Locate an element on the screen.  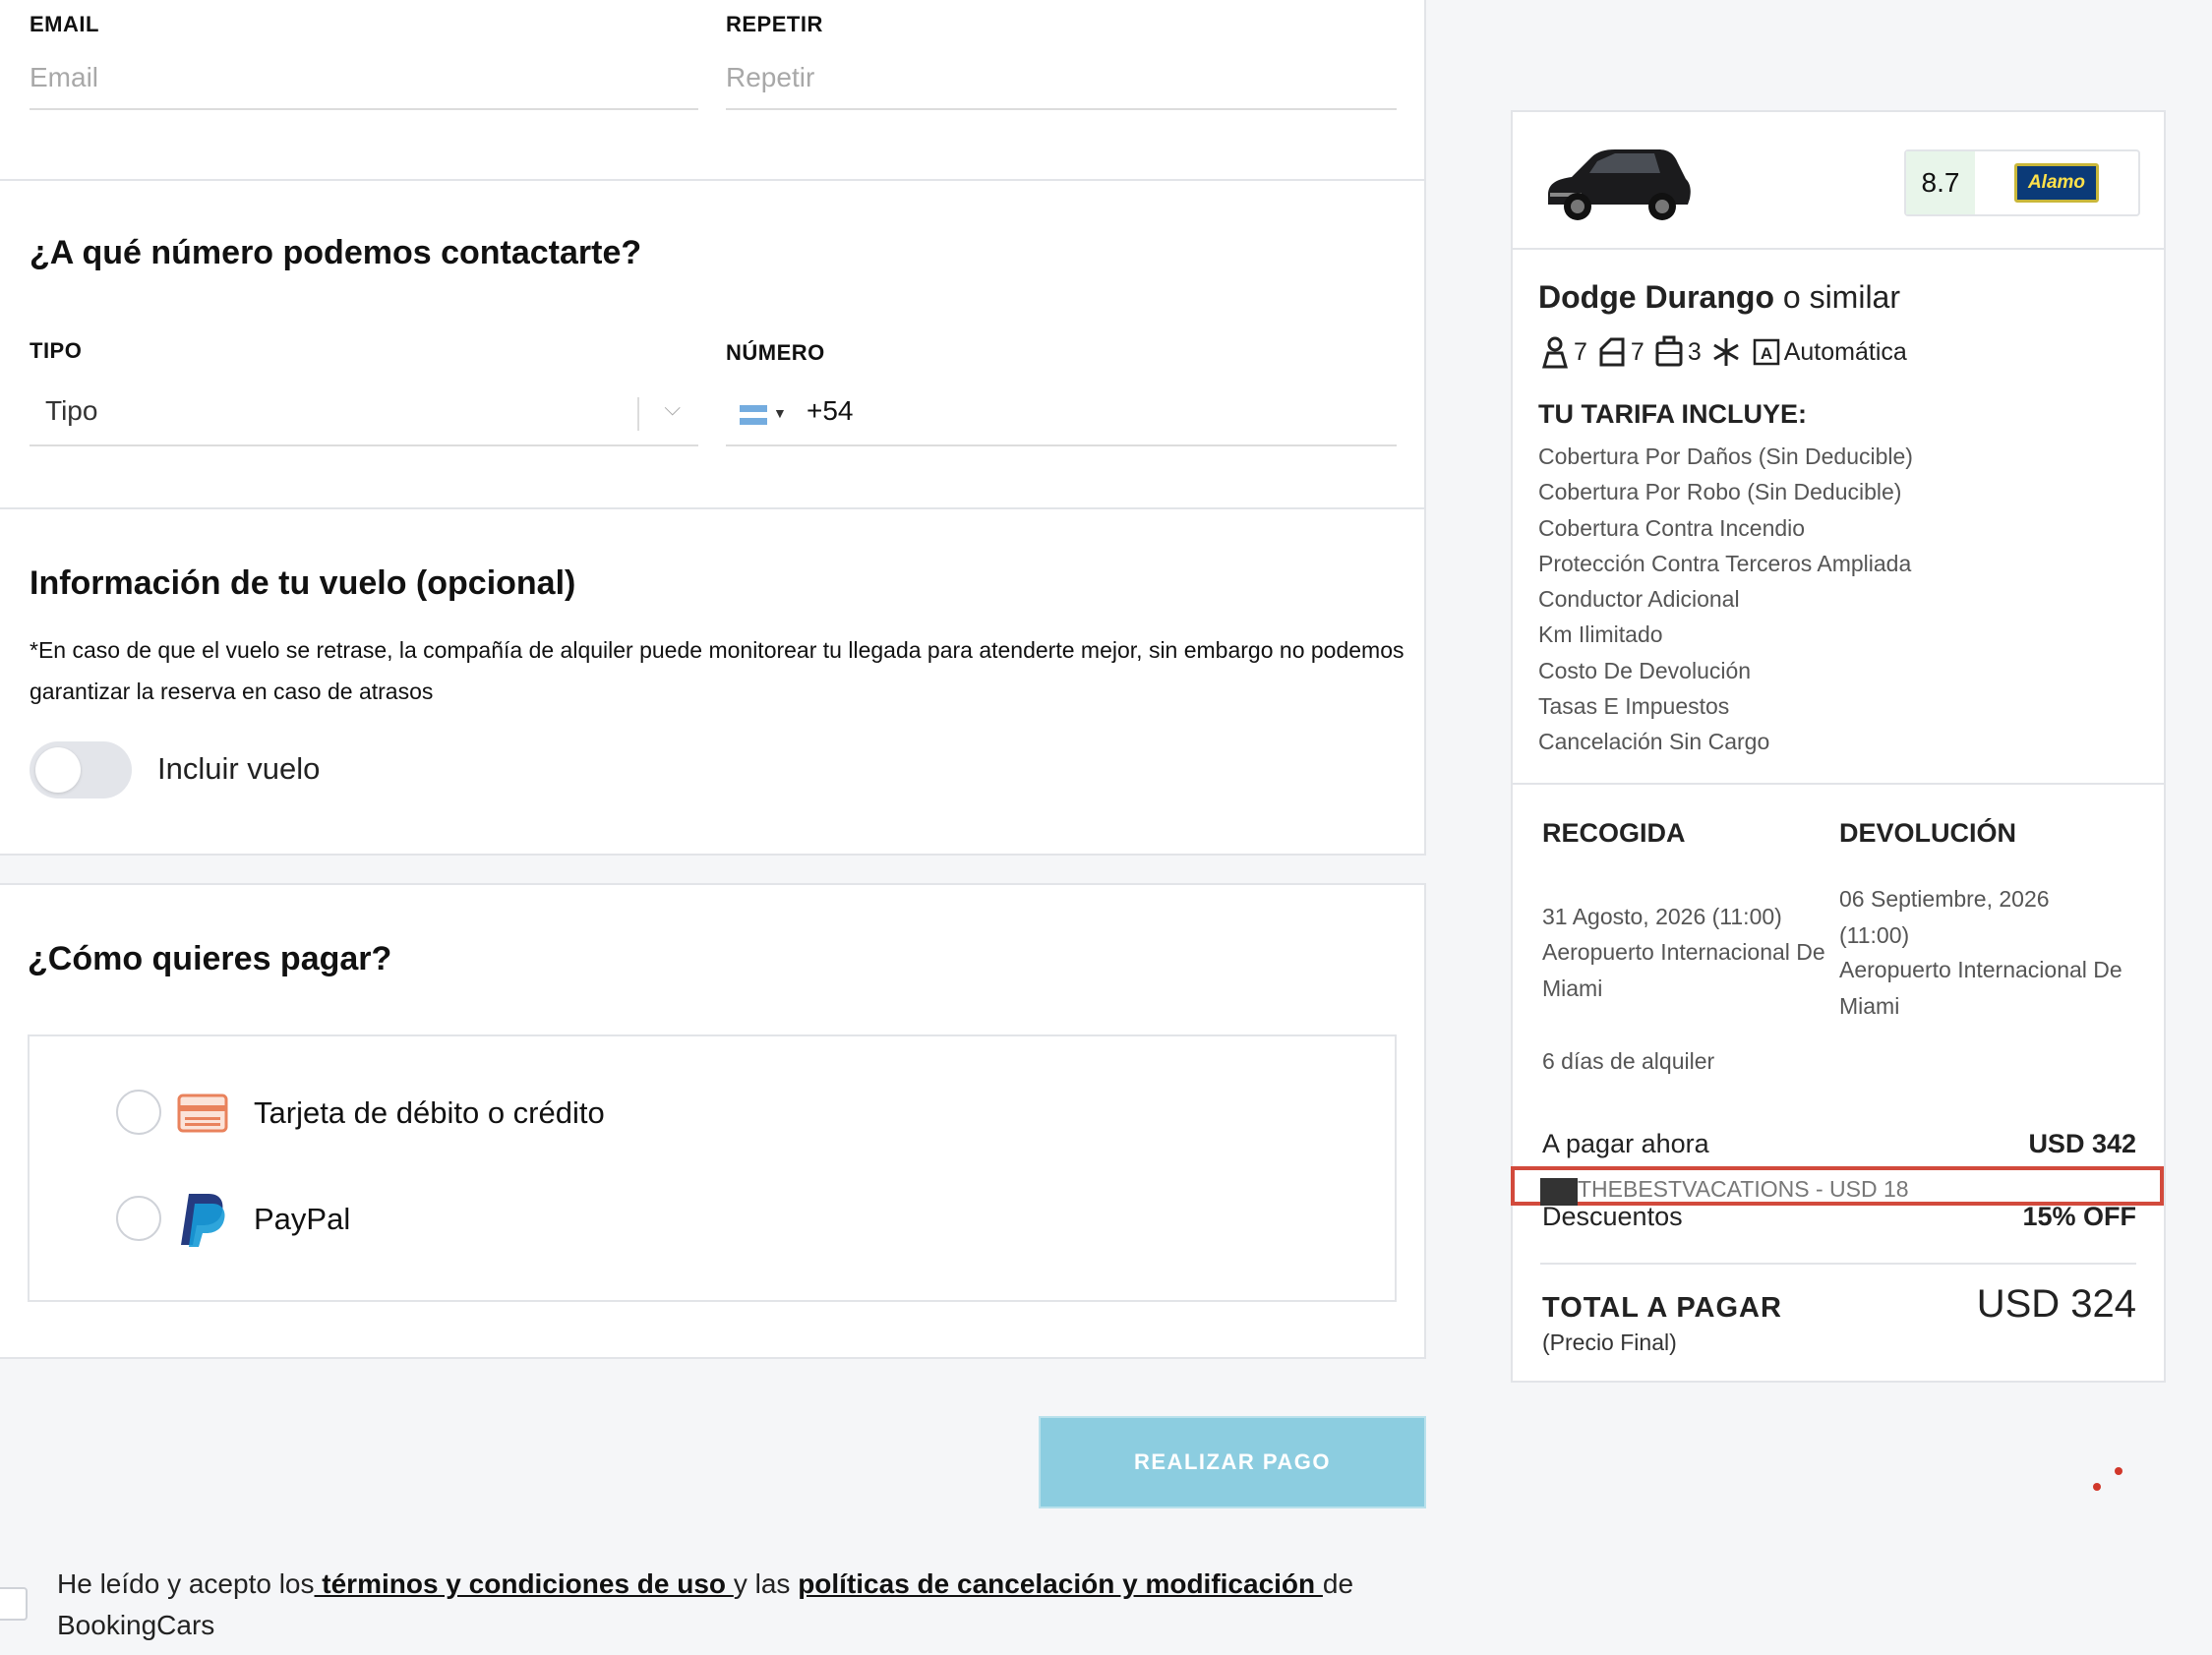
automatic-transmission-icon: A is located at coordinates (1766, 352).